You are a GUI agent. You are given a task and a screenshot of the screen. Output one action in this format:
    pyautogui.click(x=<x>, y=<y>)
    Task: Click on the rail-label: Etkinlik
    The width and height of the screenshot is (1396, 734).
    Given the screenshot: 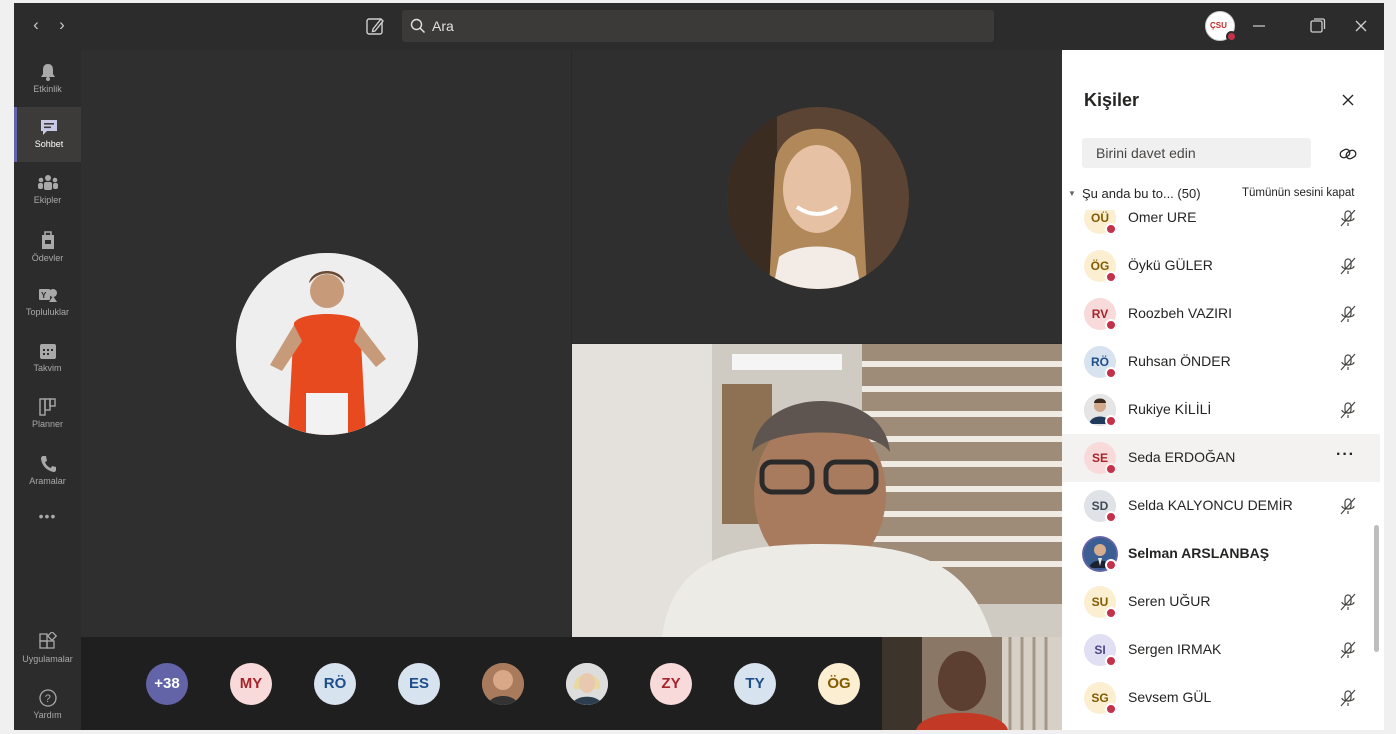 What is the action you would take?
    pyautogui.click(x=47, y=89)
    